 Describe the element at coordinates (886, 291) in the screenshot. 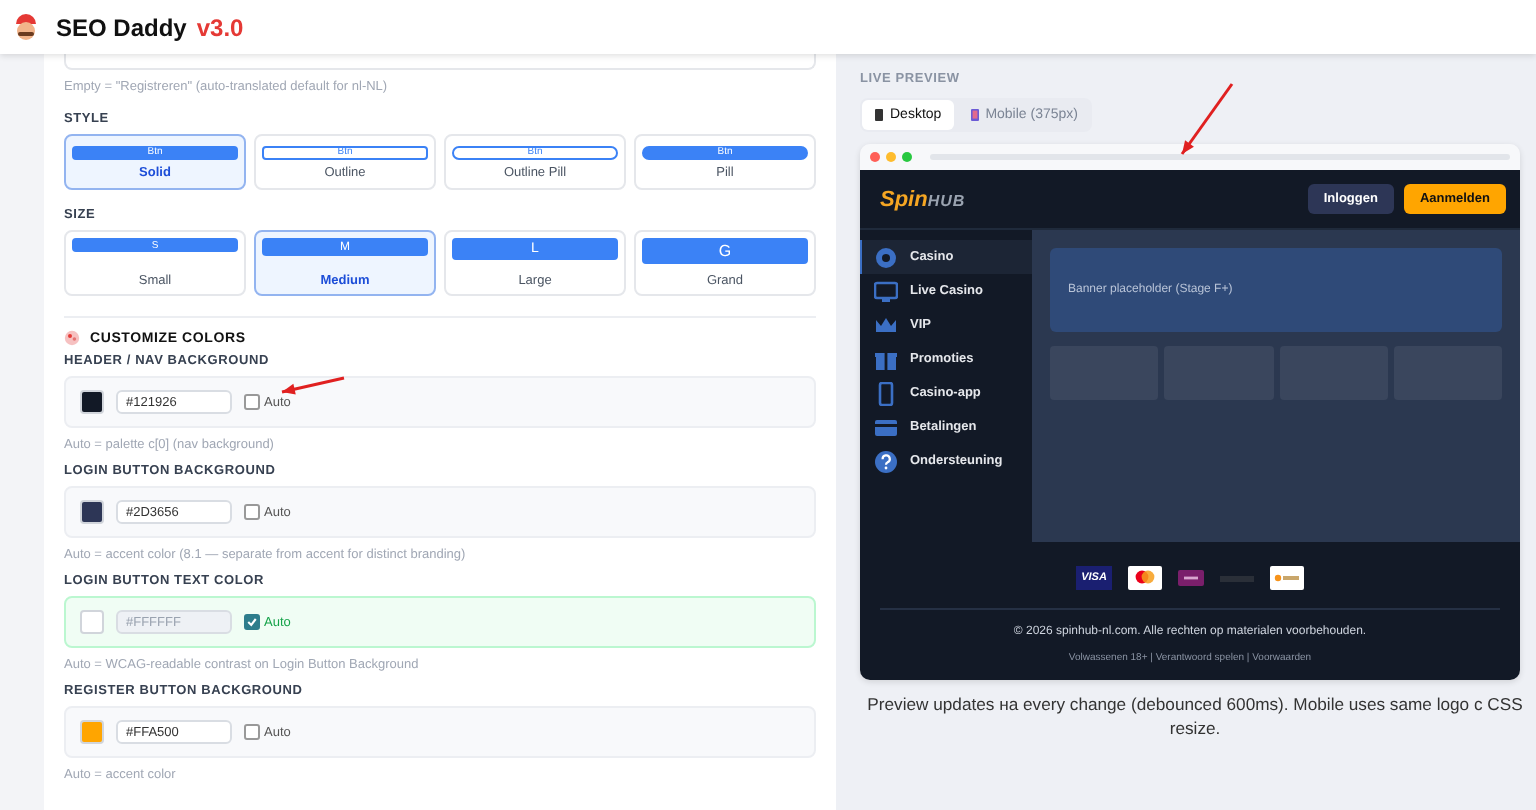

I see `monitor-icon` at that location.